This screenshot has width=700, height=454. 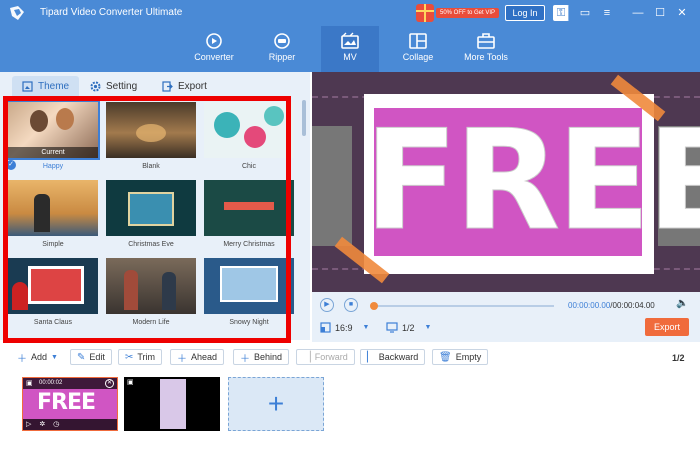 I want to click on close-icon: ✕, so click(x=109, y=383).